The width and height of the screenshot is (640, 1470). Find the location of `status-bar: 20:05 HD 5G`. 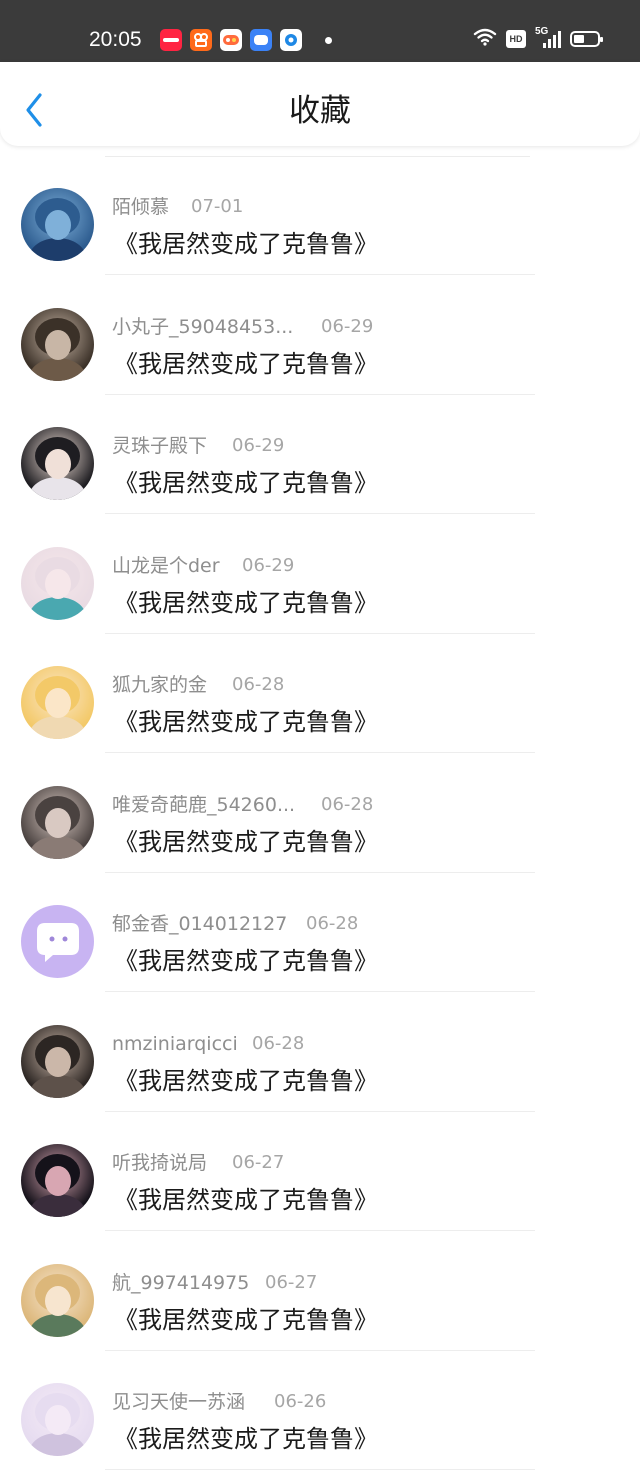

status-bar: 20:05 HD 5G is located at coordinates (320, 31).